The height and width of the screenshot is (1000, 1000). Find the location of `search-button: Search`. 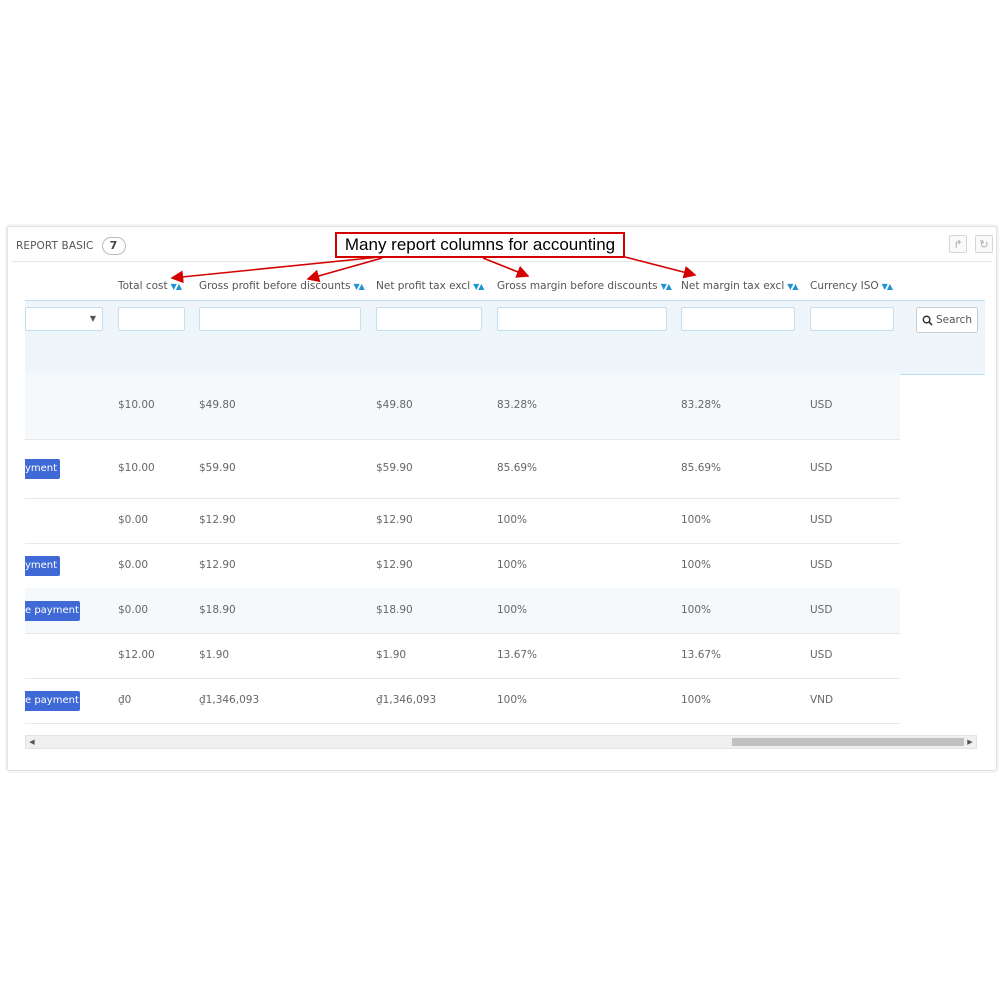

search-button: Search is located at coordinates (947, 320).